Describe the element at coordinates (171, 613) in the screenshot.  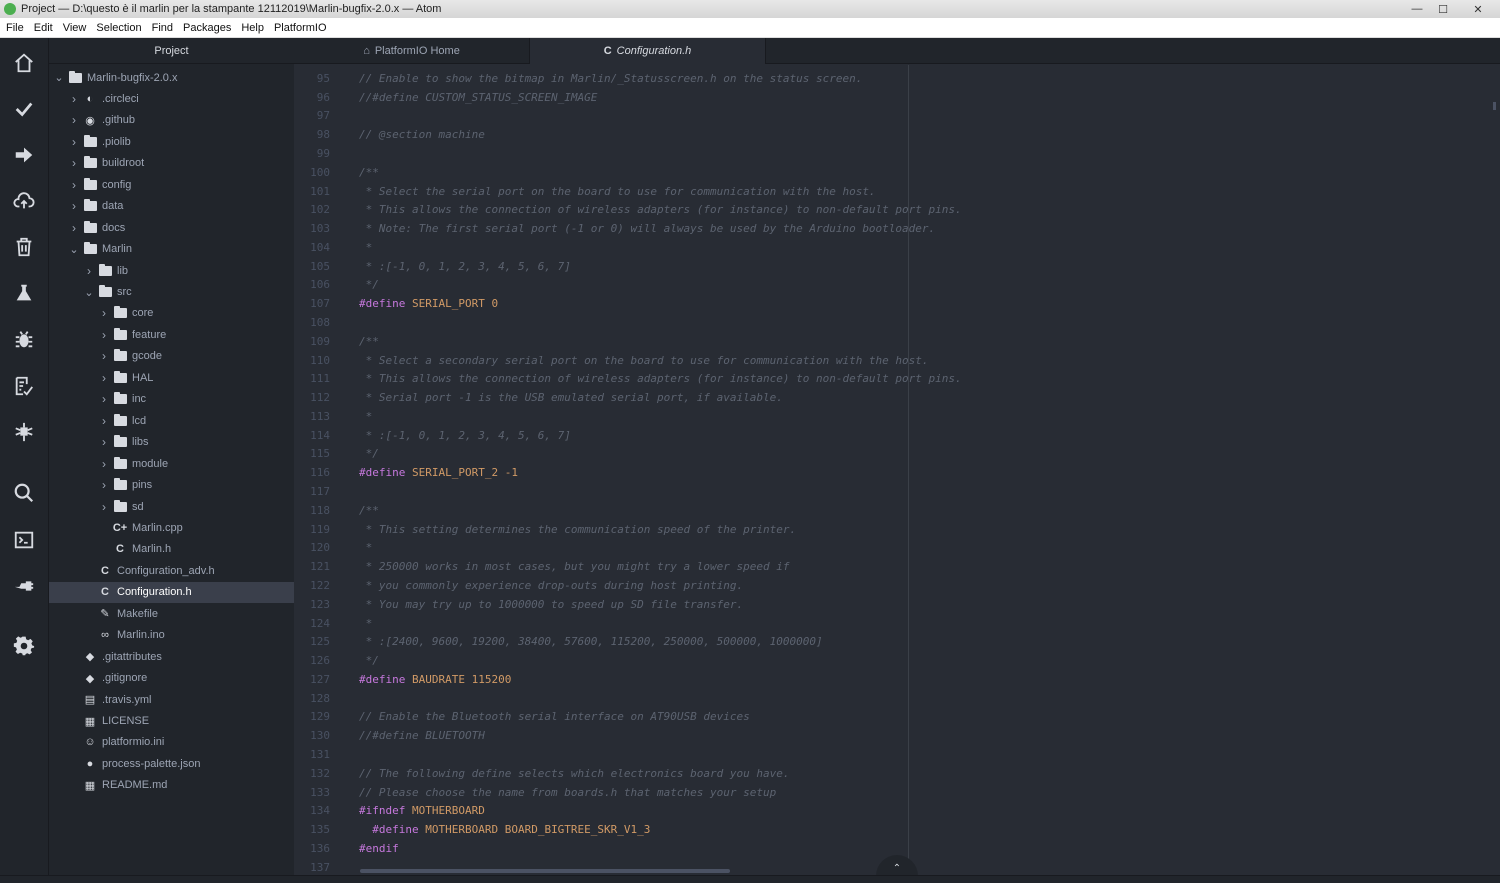
I see `tree-file: ✎ Makefile` at that location.